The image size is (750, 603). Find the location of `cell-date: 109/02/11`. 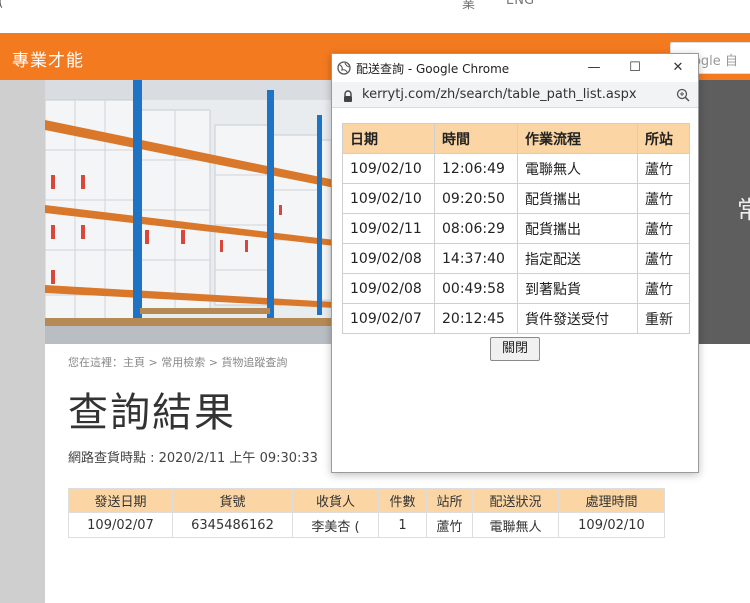

cell-date: 109/02/11 is located at coordinates (388, 228).